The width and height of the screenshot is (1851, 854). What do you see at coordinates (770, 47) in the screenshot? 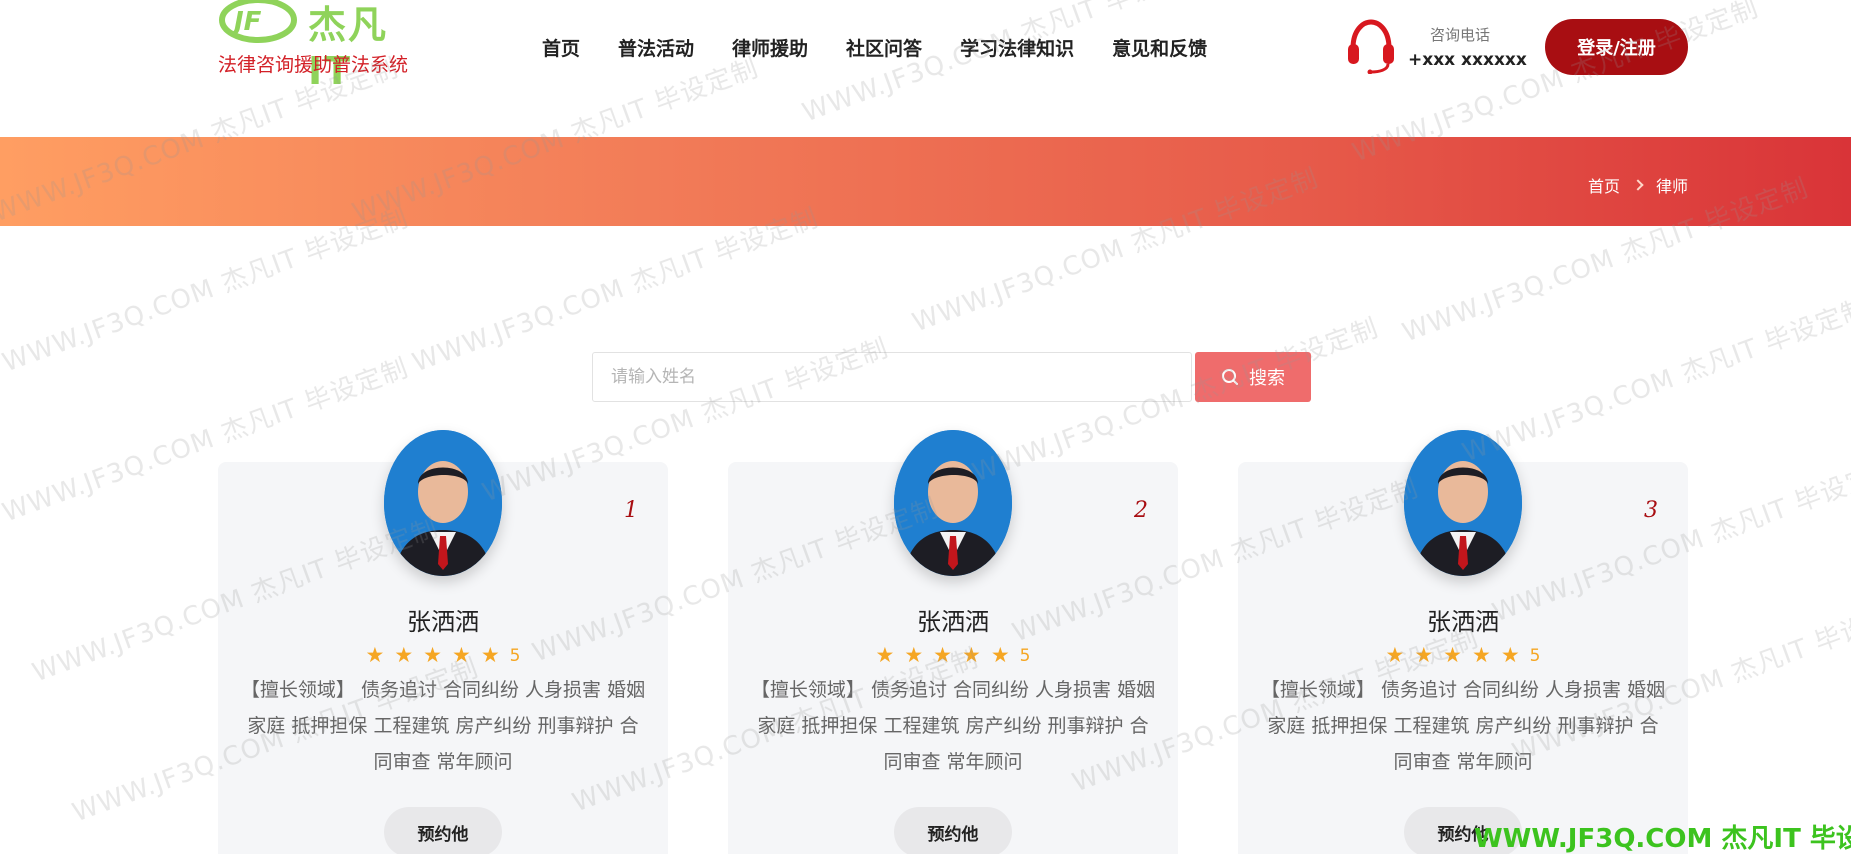
I see `nav-lawyer-aid: 律师援助` at bounding box center [770, 47].